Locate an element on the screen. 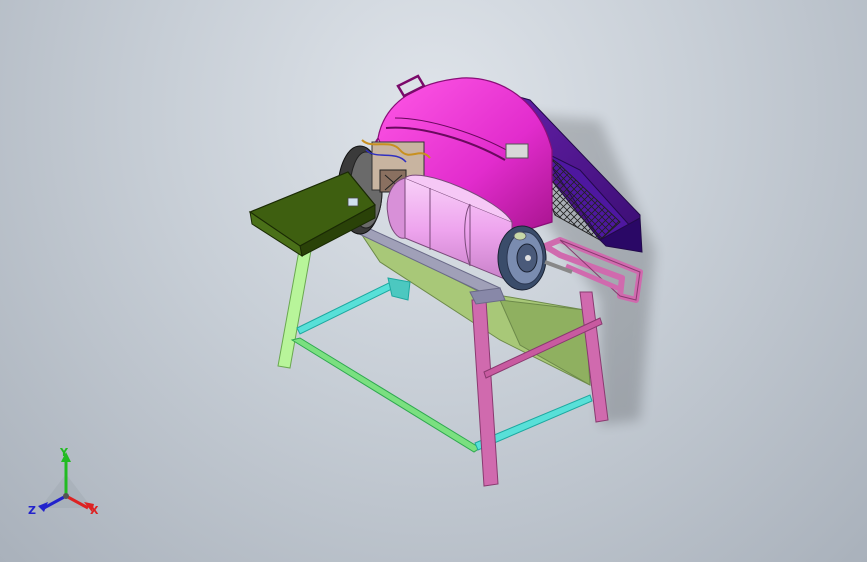 Image resolution: width=867 pixels, height=562 pixels. axis-label-y: Y is located at coordinates (64, 452).